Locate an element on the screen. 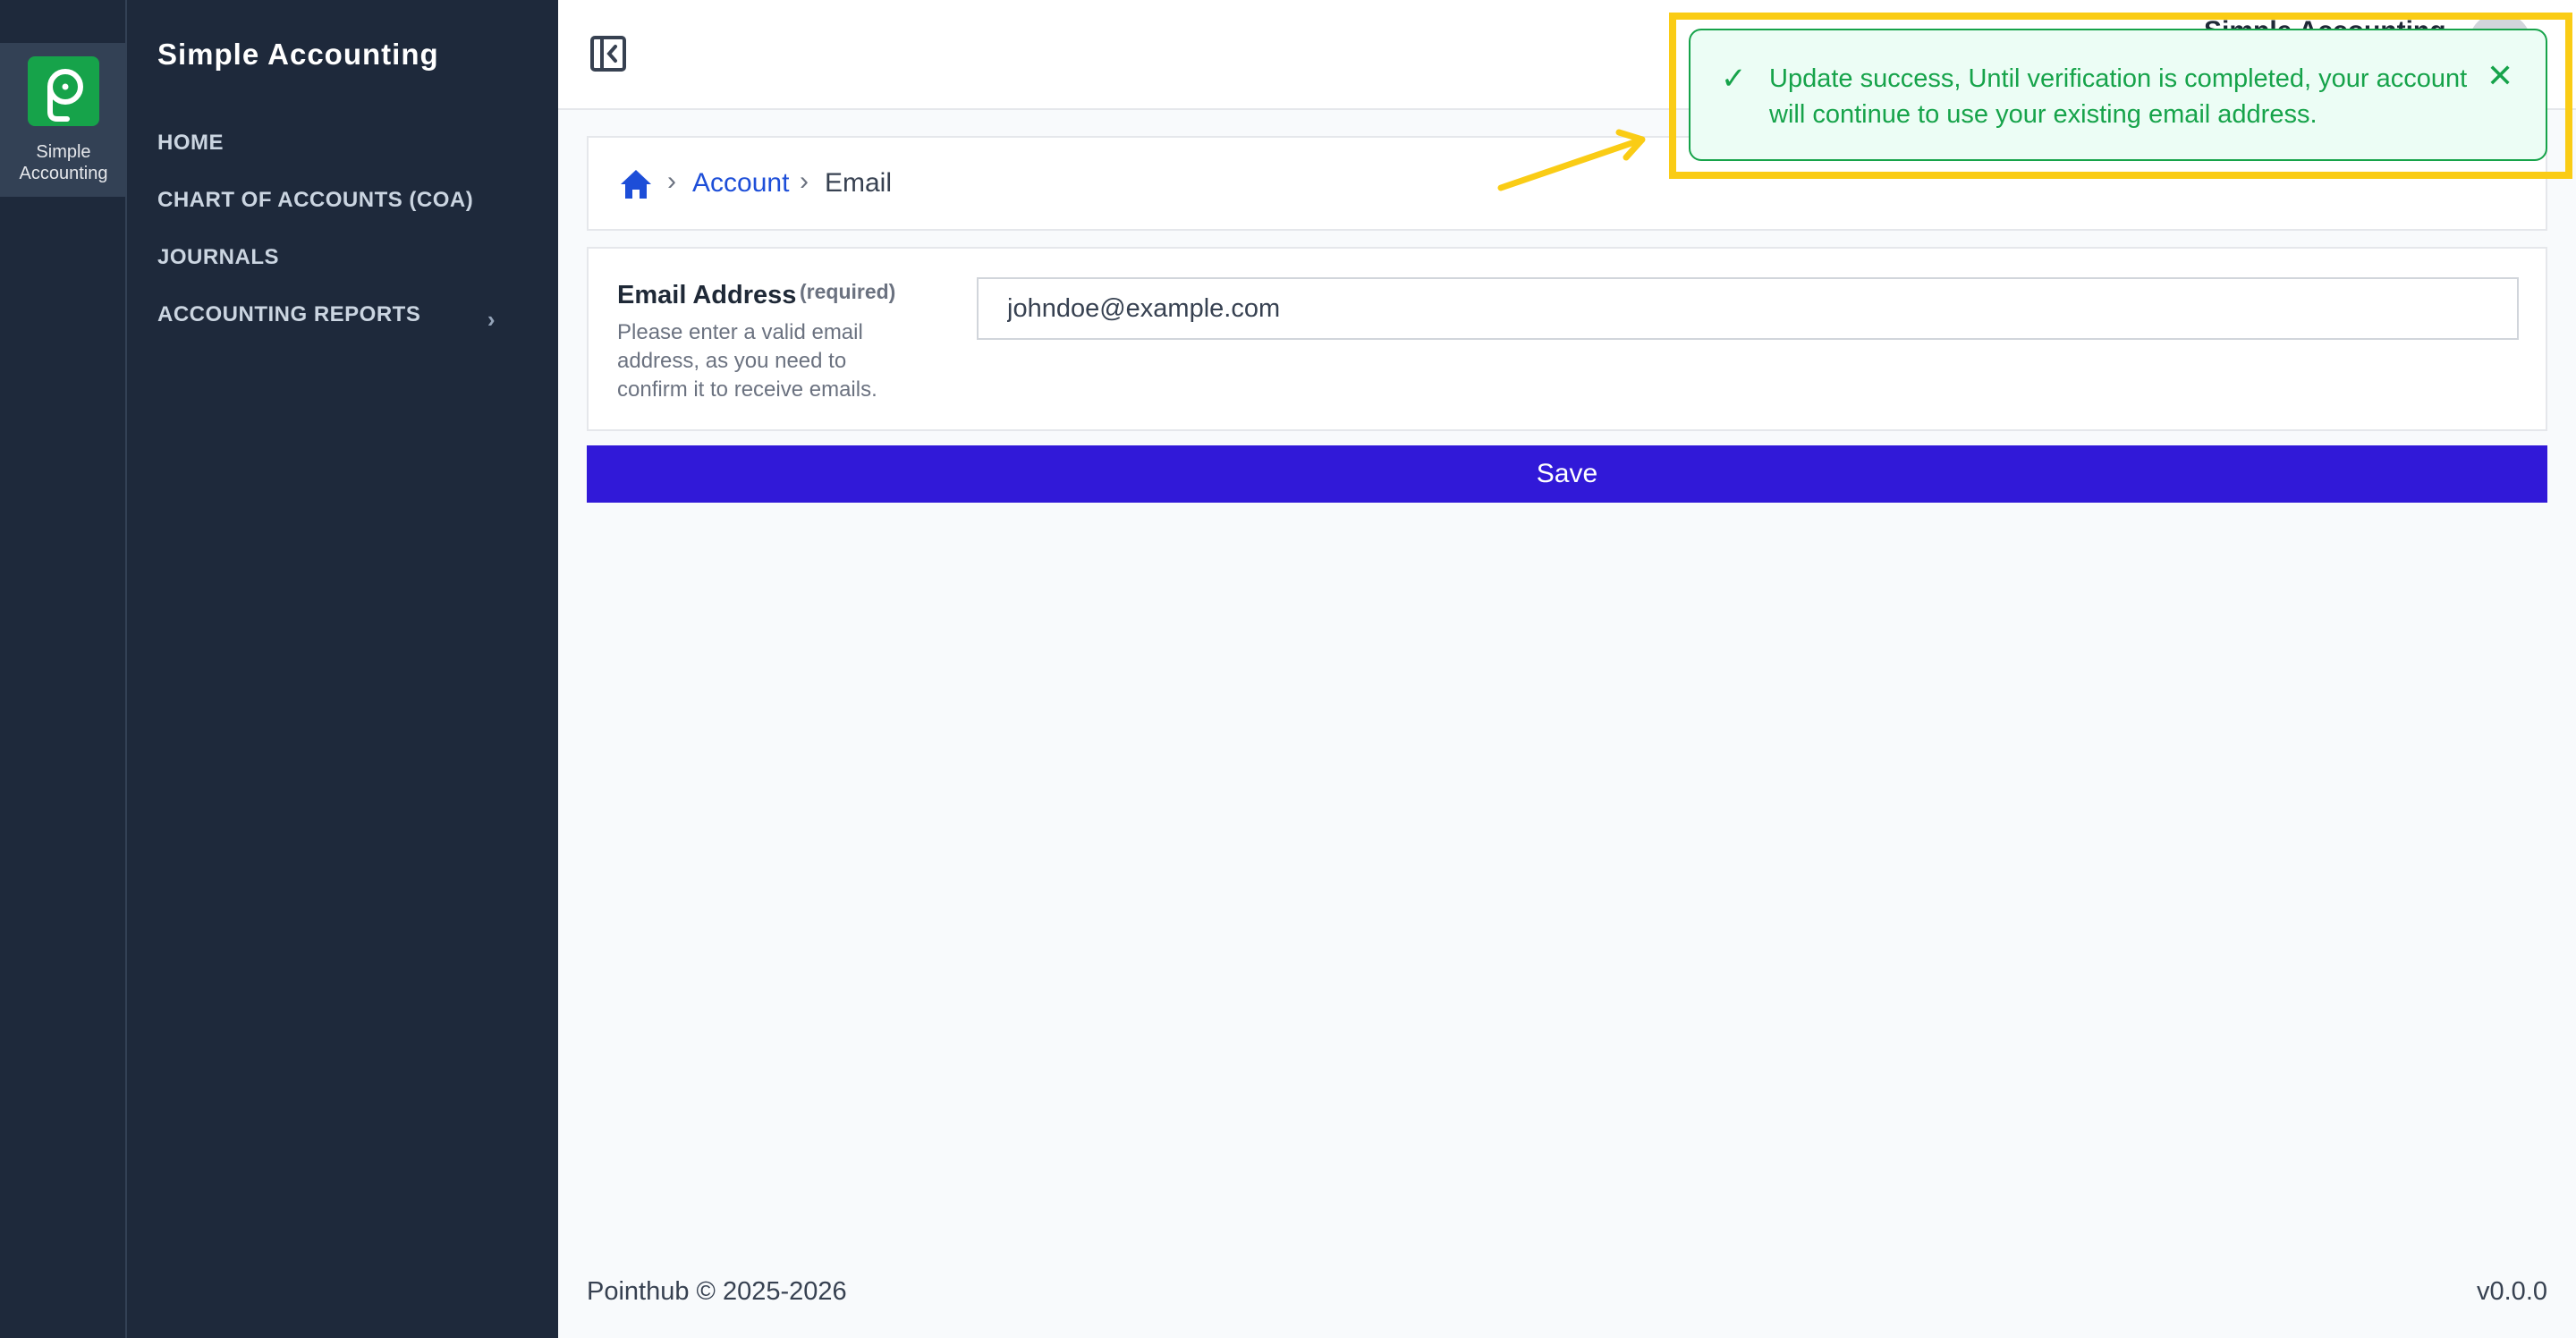 Image resolution: width=2576 pixels, height=1338 pixels. sidebar-item-home: HOME is located at coordinates (190, 143).